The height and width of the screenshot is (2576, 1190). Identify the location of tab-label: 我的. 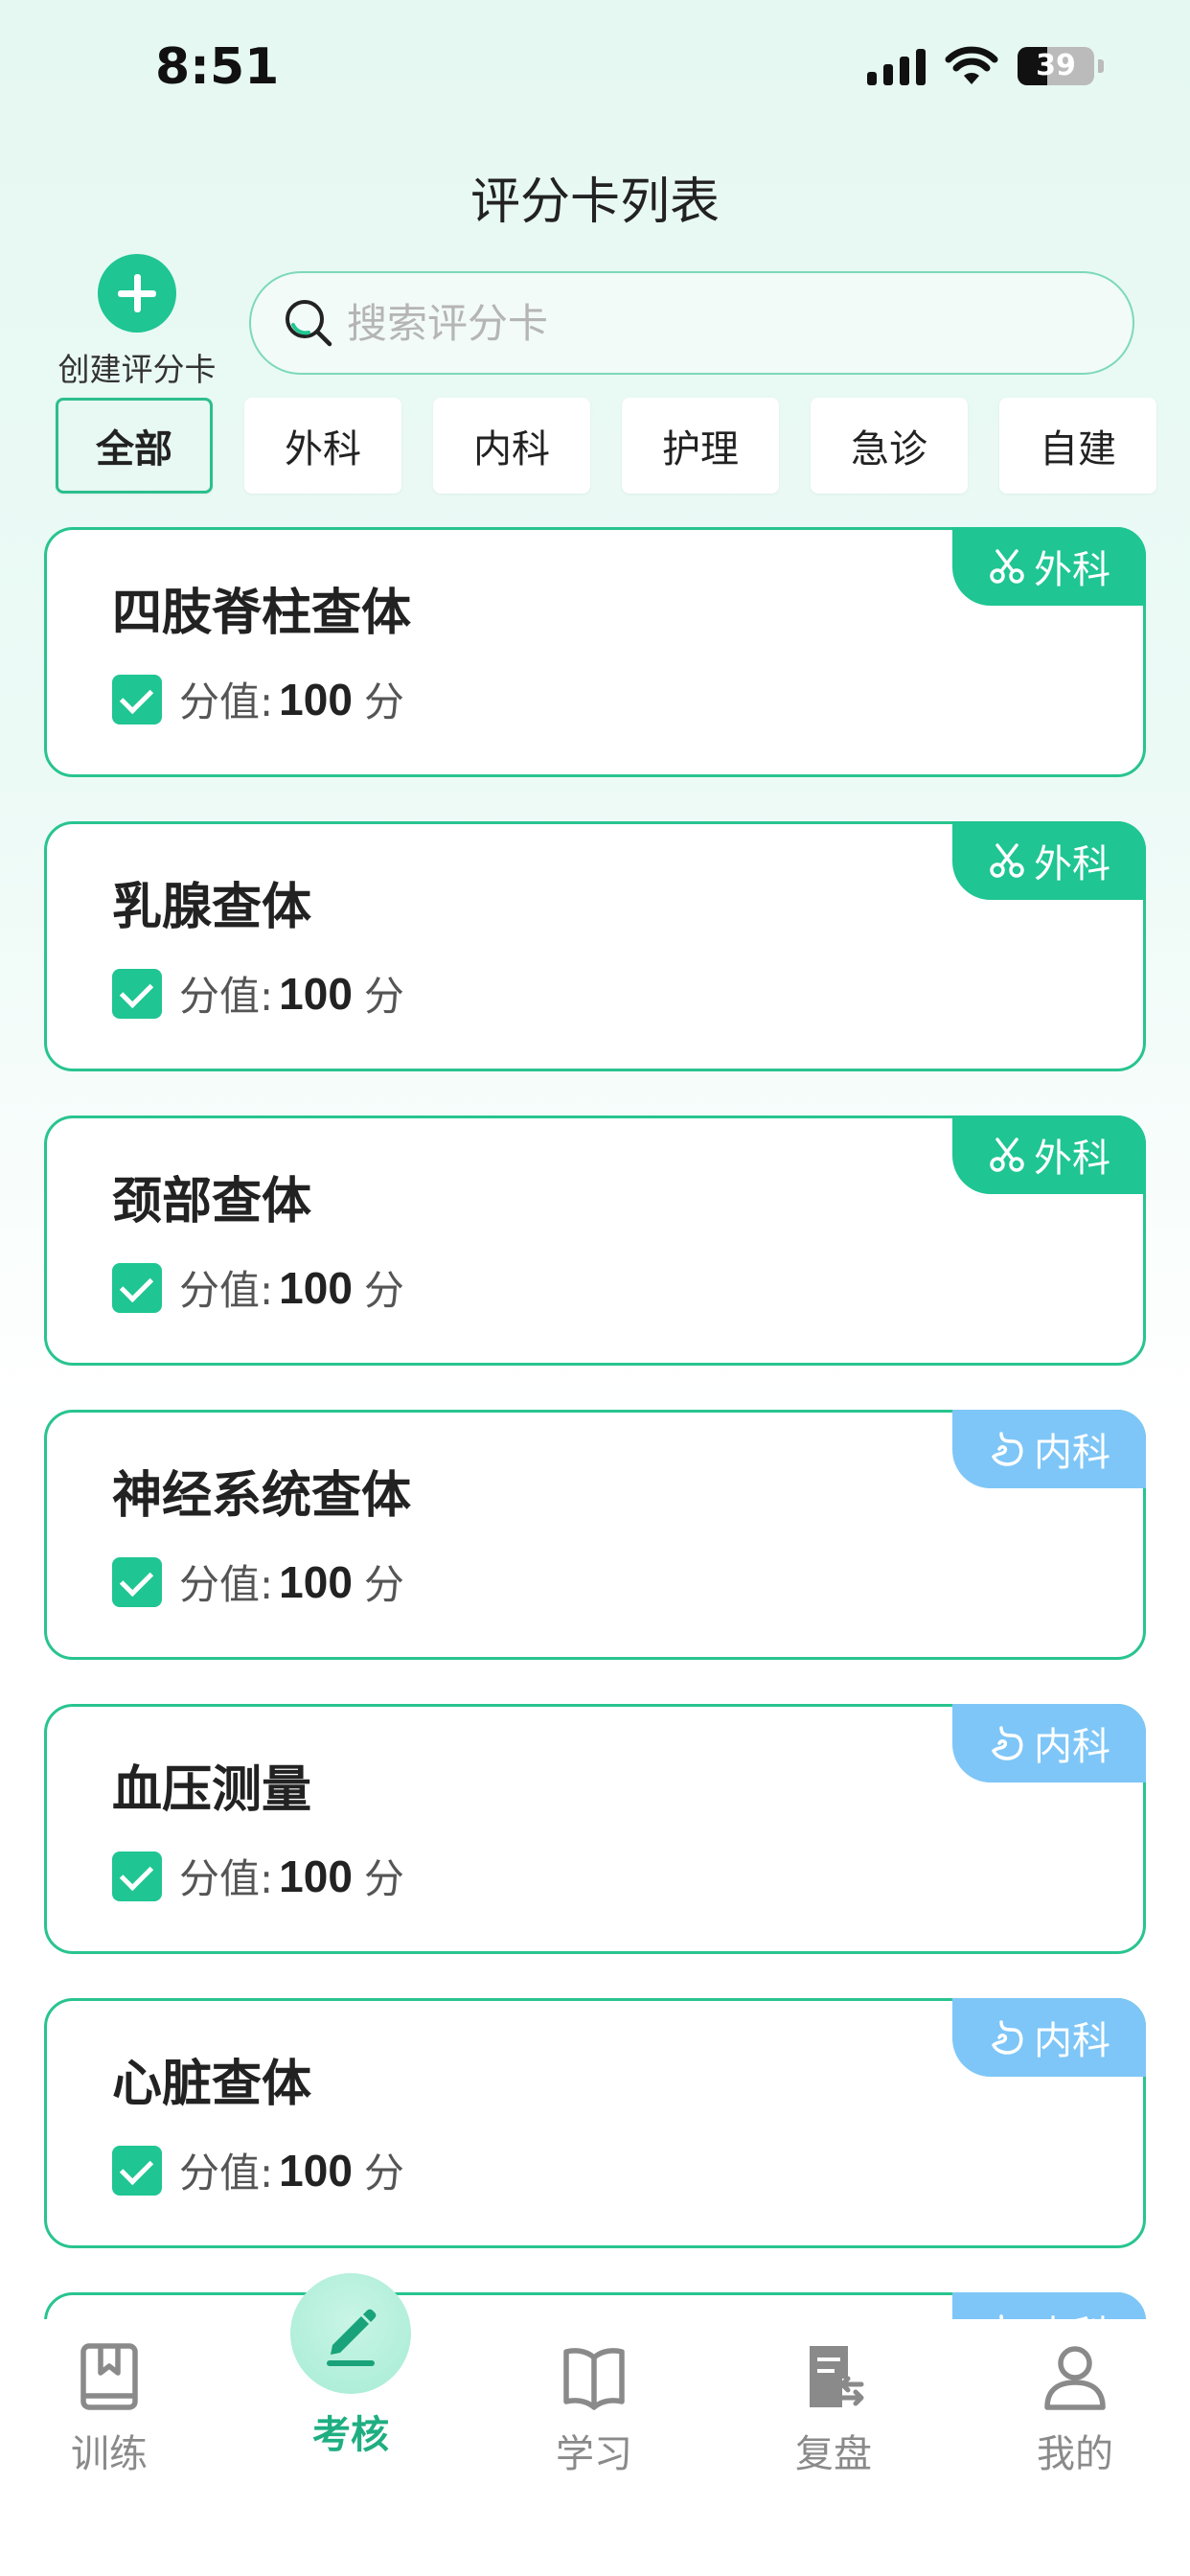
(1075, 2454).